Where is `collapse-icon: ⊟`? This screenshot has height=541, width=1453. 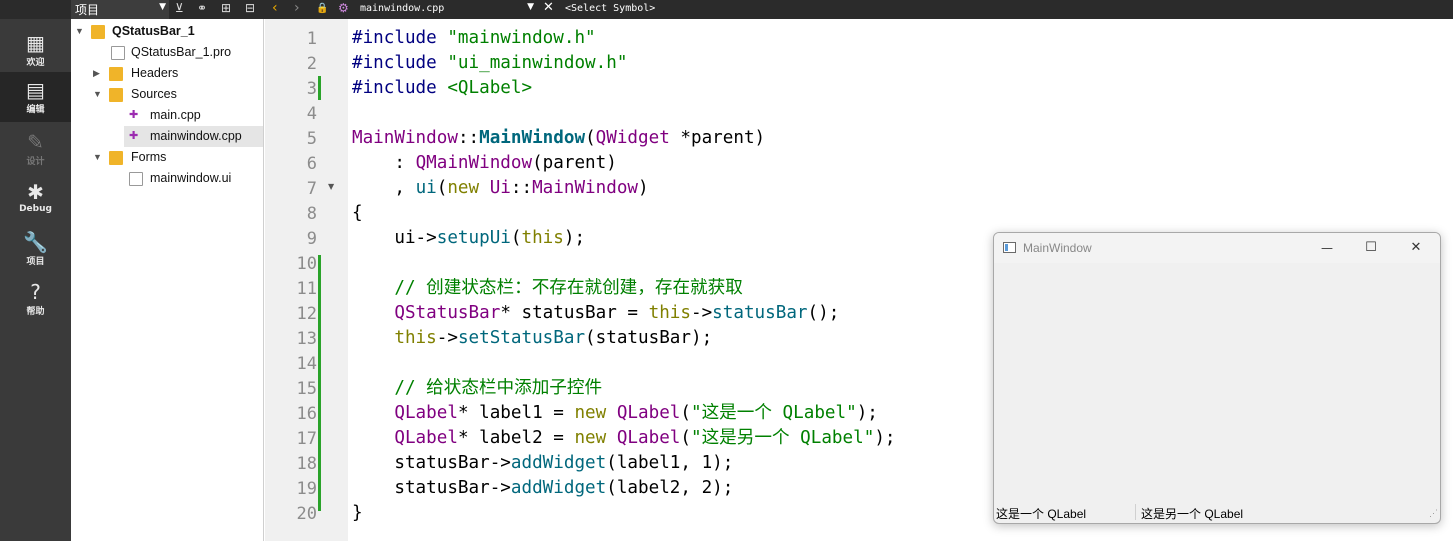 collapse-icon: ⊟ is located at coordinates (250, 8).